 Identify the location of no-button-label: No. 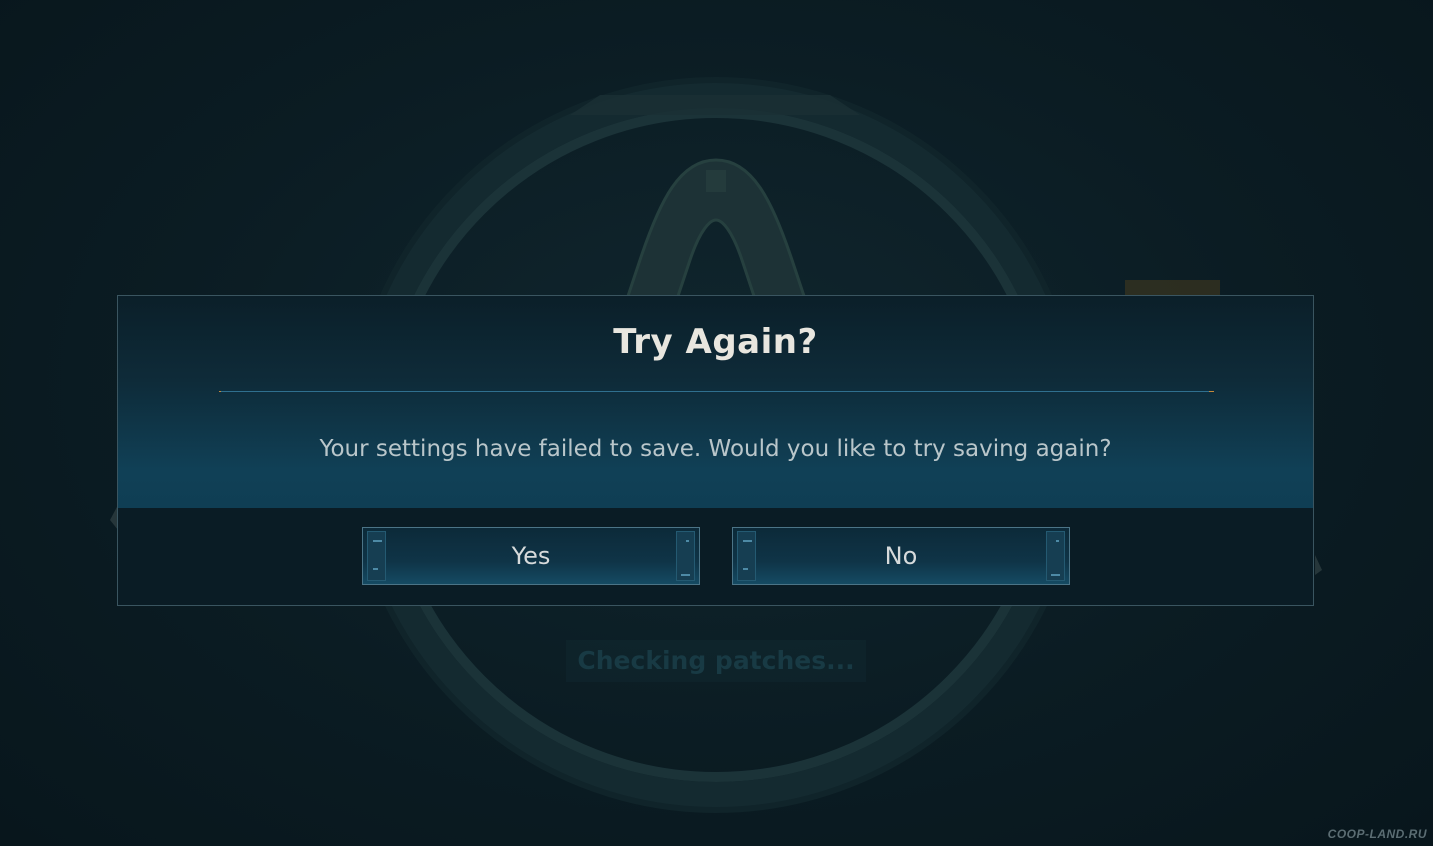
(901, 556).